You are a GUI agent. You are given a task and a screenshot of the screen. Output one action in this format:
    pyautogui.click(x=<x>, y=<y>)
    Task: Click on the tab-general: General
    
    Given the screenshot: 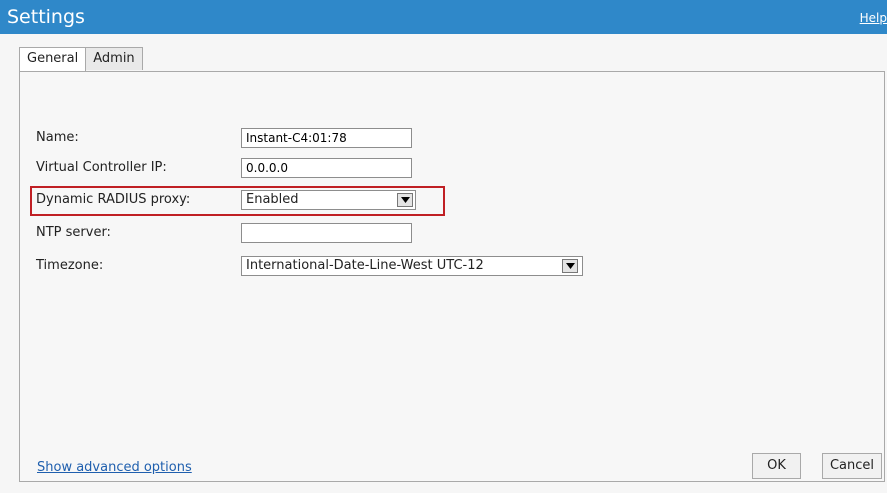 What is the action you would take?
    pyautogui.click(x=53, y=59)
    